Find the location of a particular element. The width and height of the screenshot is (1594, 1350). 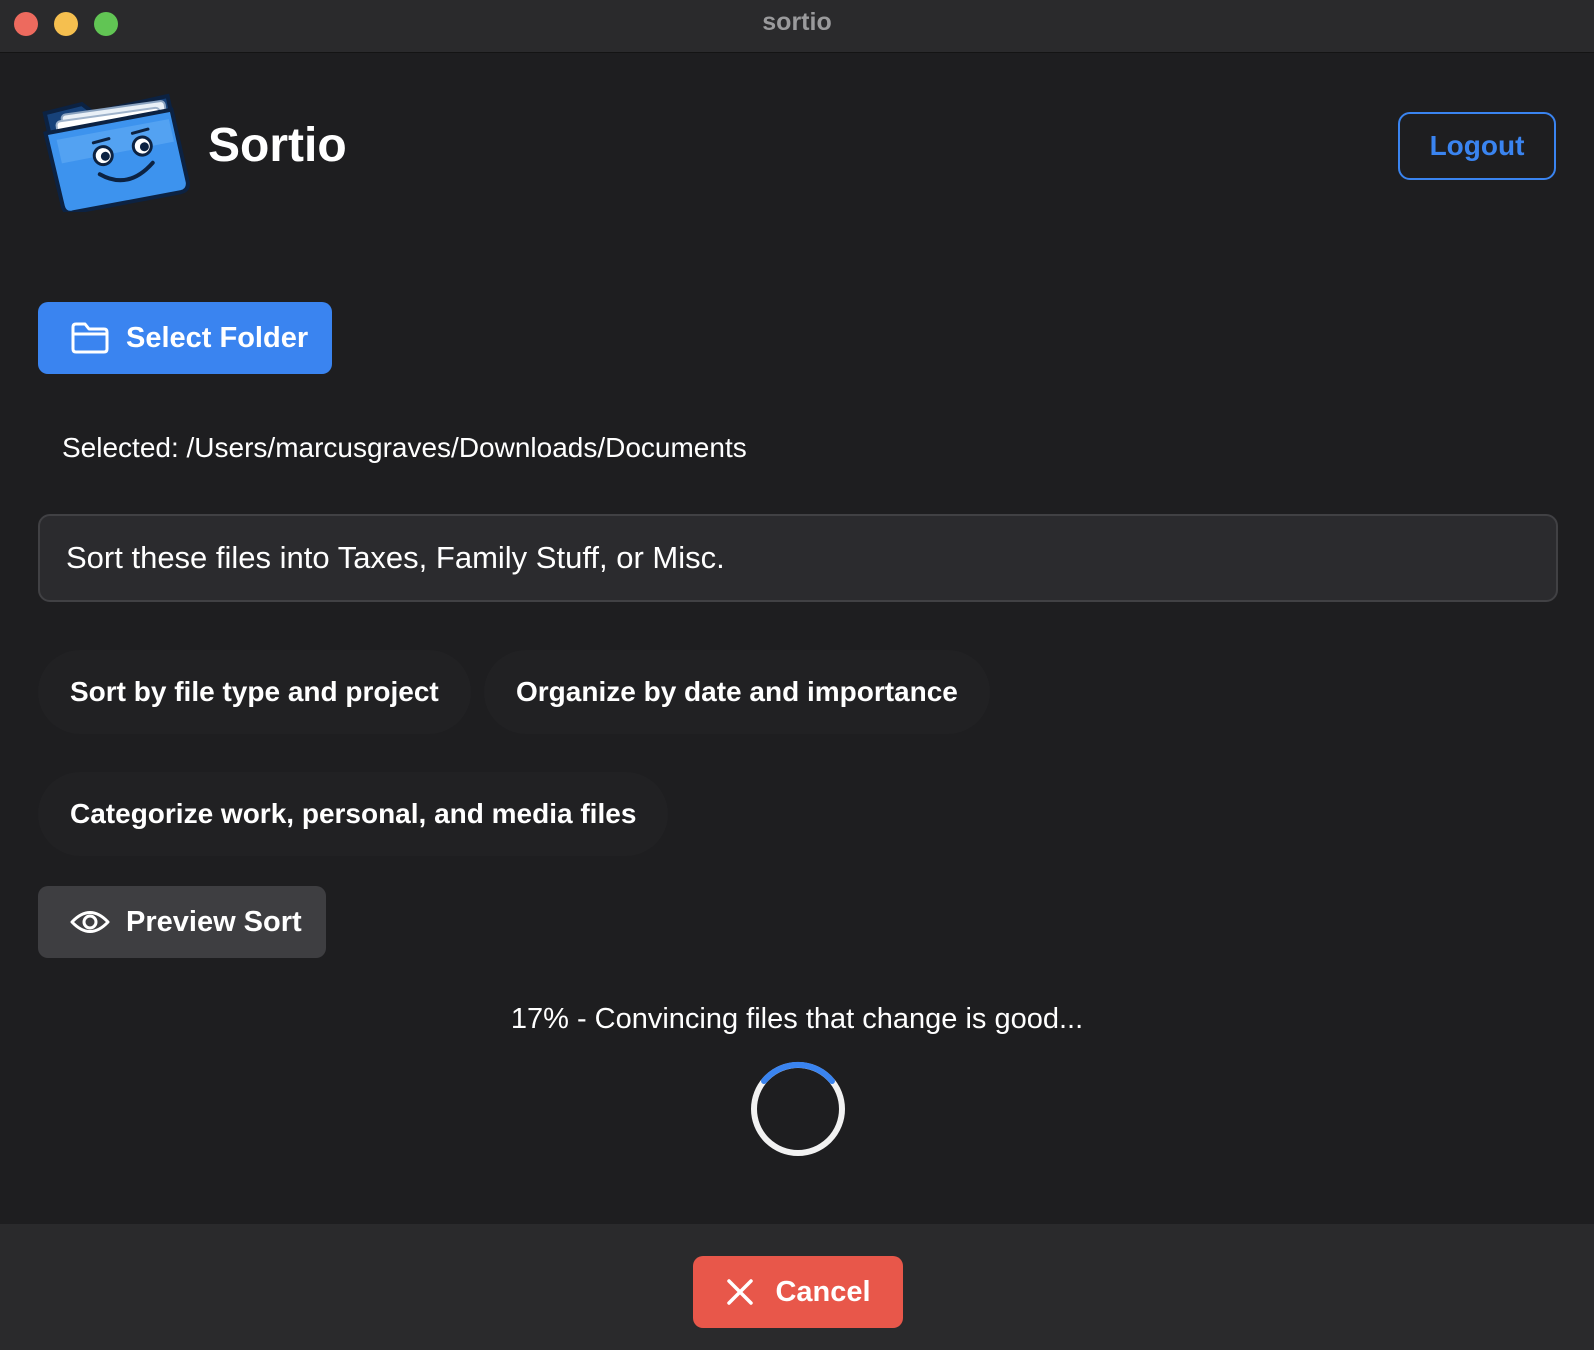

suggestion-chip: Sort by file type and project is located at coordinates (254, 692).